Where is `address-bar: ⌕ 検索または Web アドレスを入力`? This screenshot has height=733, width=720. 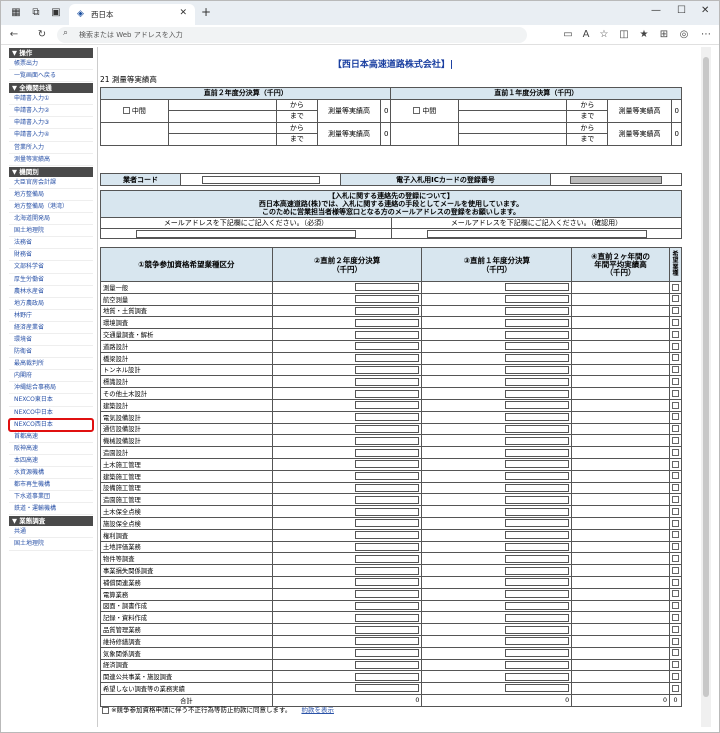 address-bar: ⌕ 検索または Web アドレスを入力 is located at coordinates (292, 35).